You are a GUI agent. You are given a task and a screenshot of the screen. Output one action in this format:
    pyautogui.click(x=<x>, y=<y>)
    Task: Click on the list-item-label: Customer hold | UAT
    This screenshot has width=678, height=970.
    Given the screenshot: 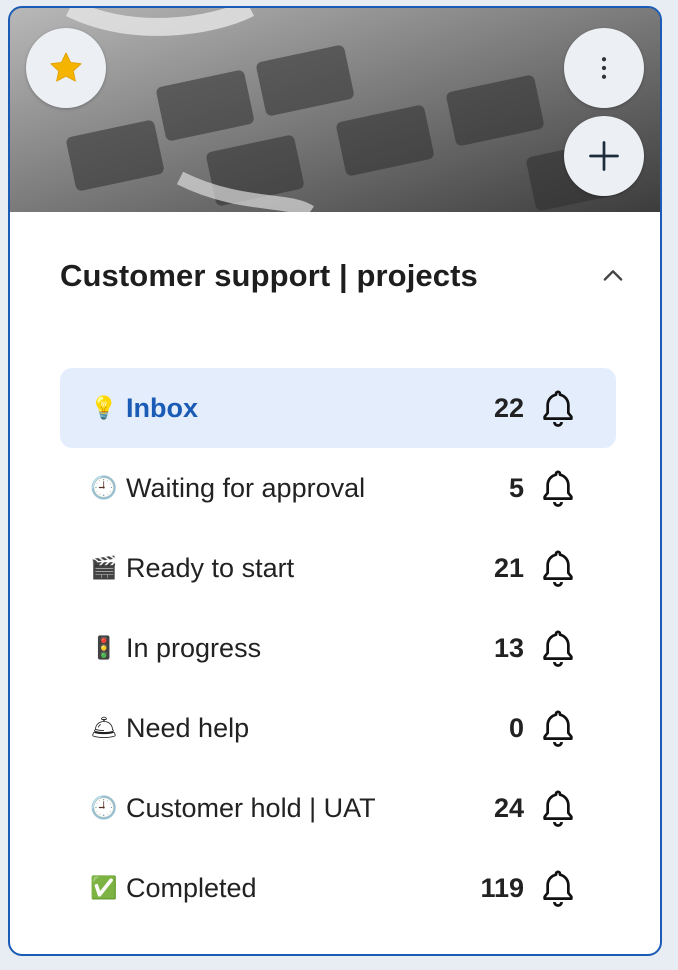 What is the action you would take?
    pyautogui.click(x=251, y=807)
    